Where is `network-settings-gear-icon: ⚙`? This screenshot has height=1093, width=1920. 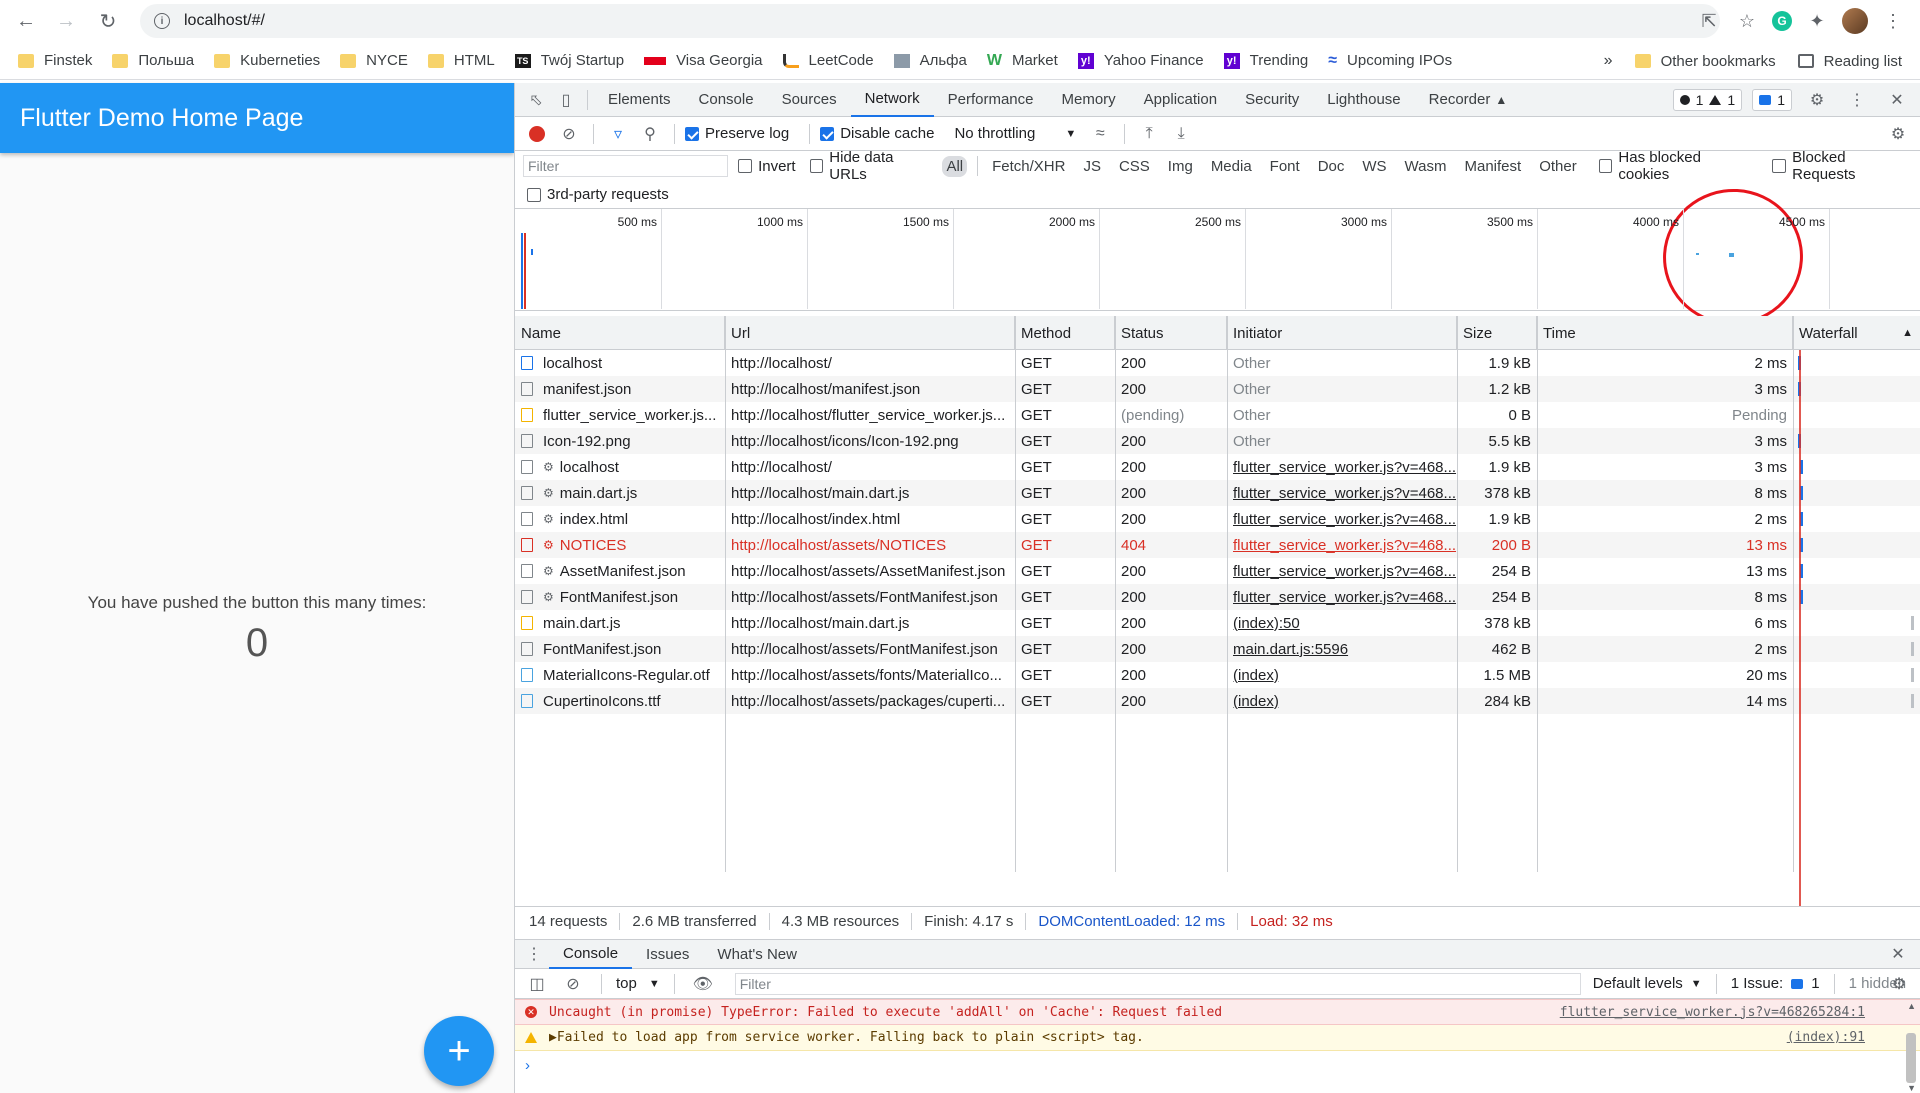
network-settings-gear-icon: ⚙ is located at coordinates (1898, 134).